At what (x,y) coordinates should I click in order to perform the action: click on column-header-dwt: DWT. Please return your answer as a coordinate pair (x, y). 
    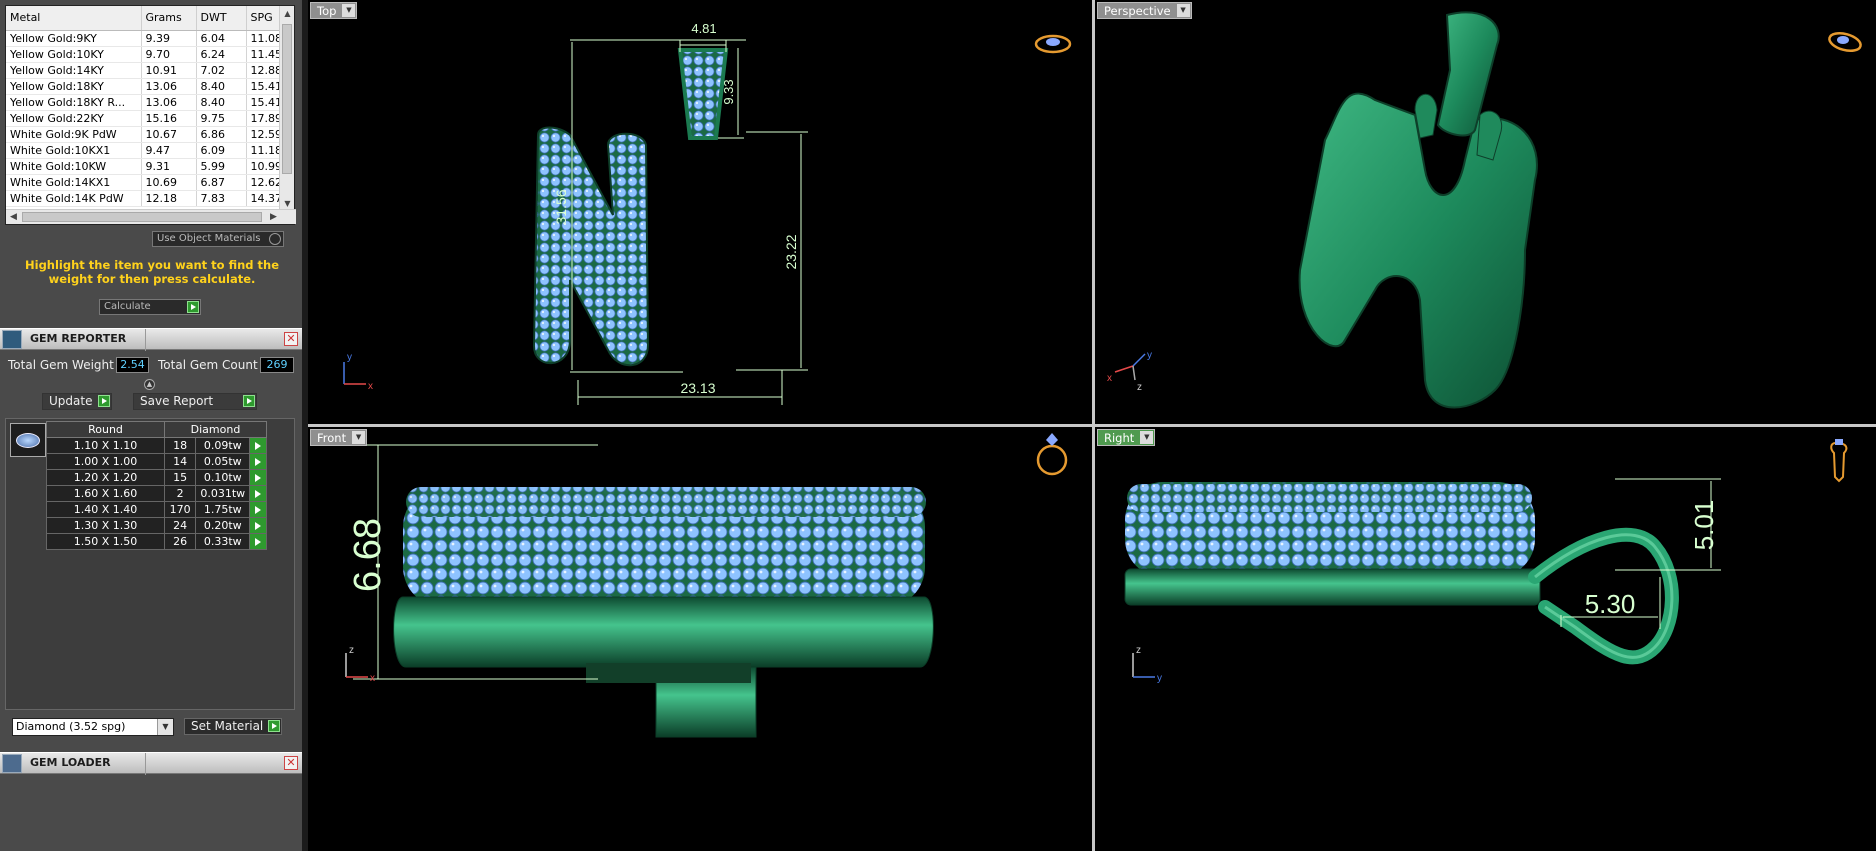
    Looking at the image, I should click on (221, 18).